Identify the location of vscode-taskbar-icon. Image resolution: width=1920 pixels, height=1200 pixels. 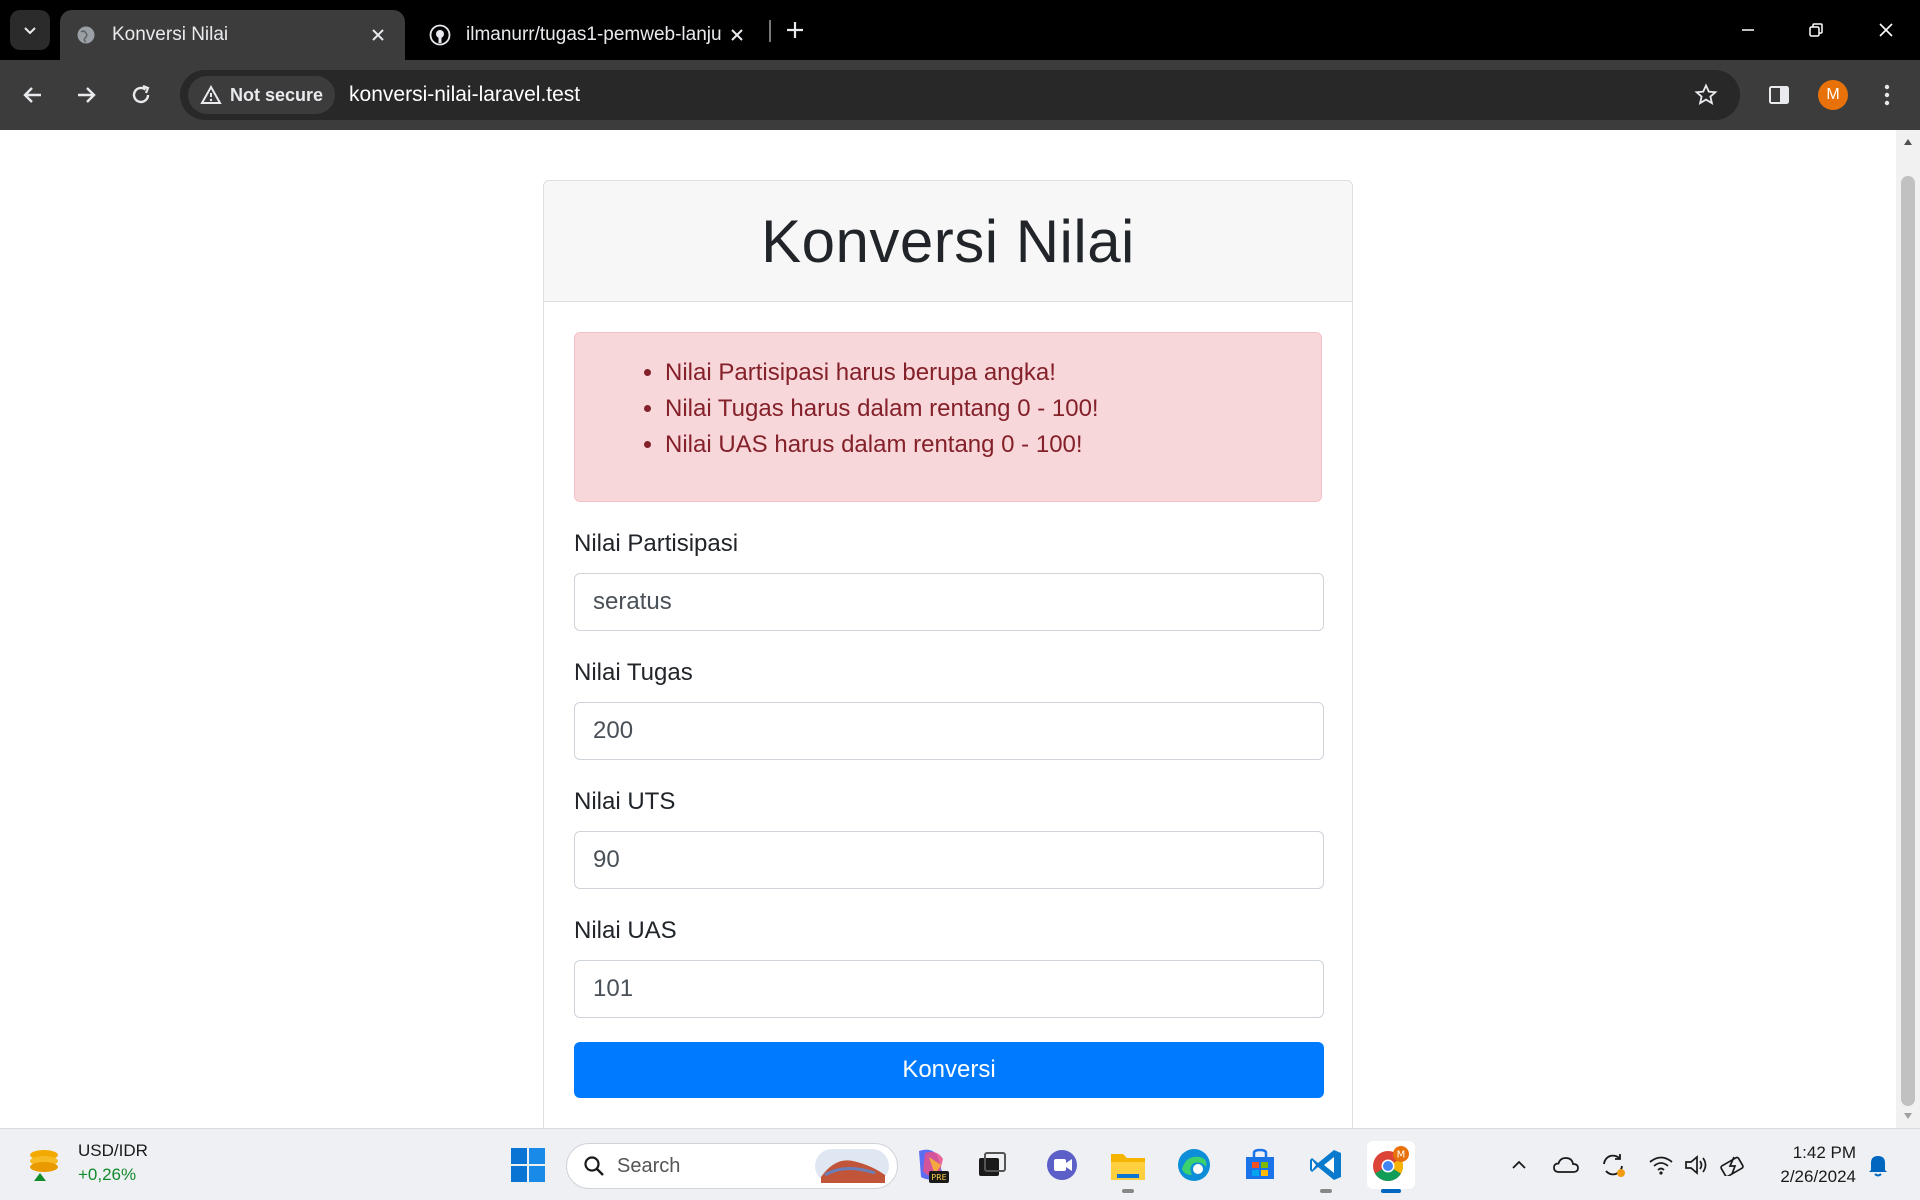
(1326, 1167).